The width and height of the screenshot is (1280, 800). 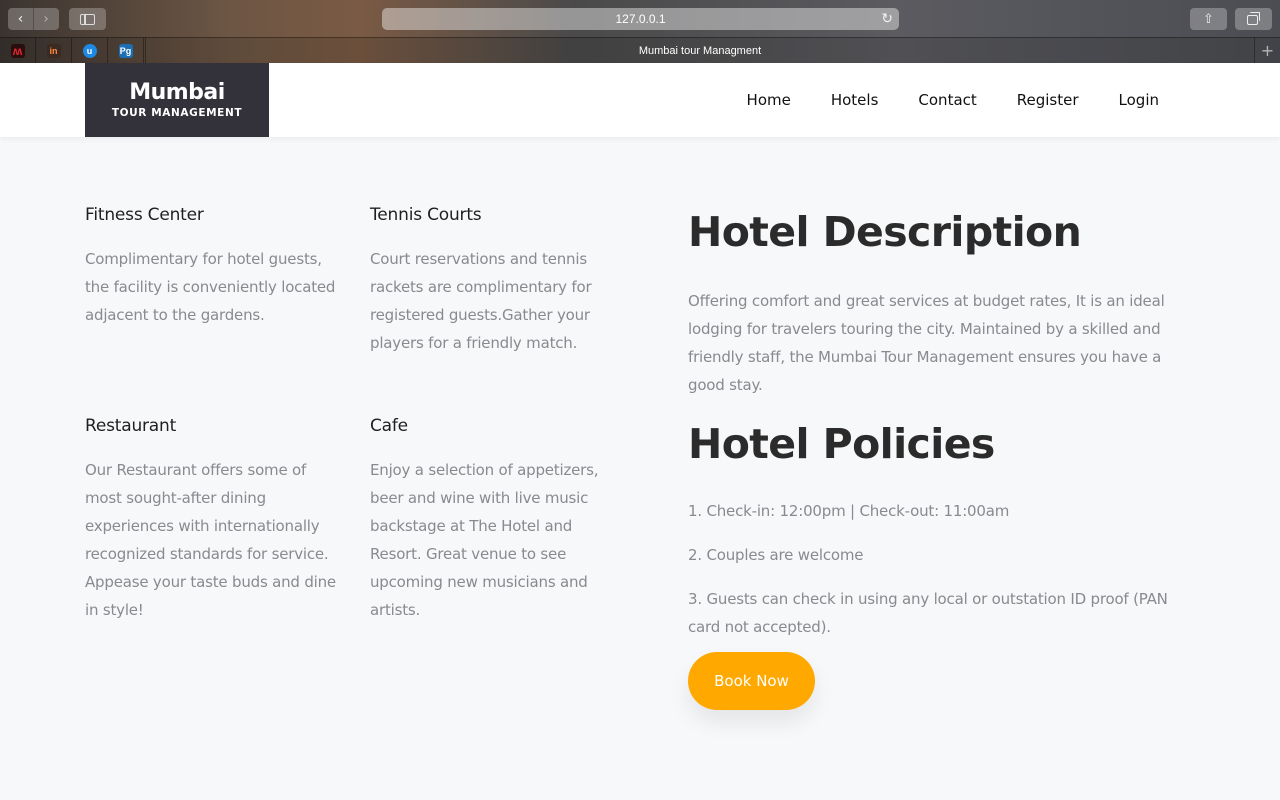 I want to click on bookmark-3-icon: u, so click(x=89, y=50).